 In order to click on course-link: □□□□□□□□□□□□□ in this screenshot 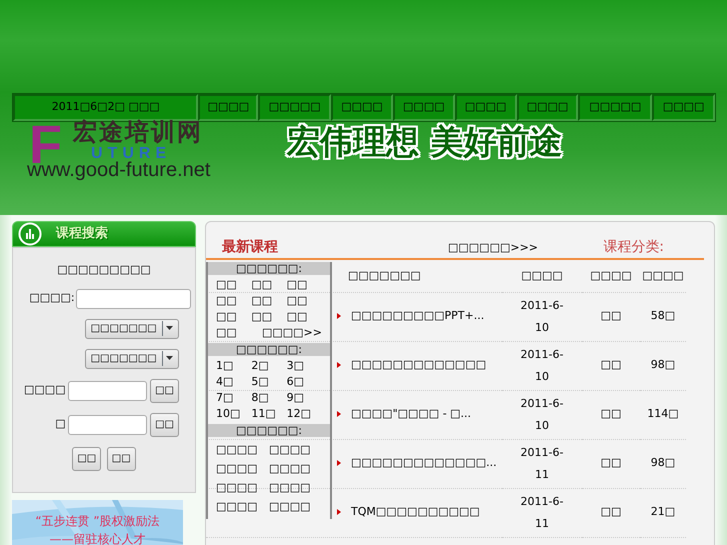, I will do `click(418, 365)`.